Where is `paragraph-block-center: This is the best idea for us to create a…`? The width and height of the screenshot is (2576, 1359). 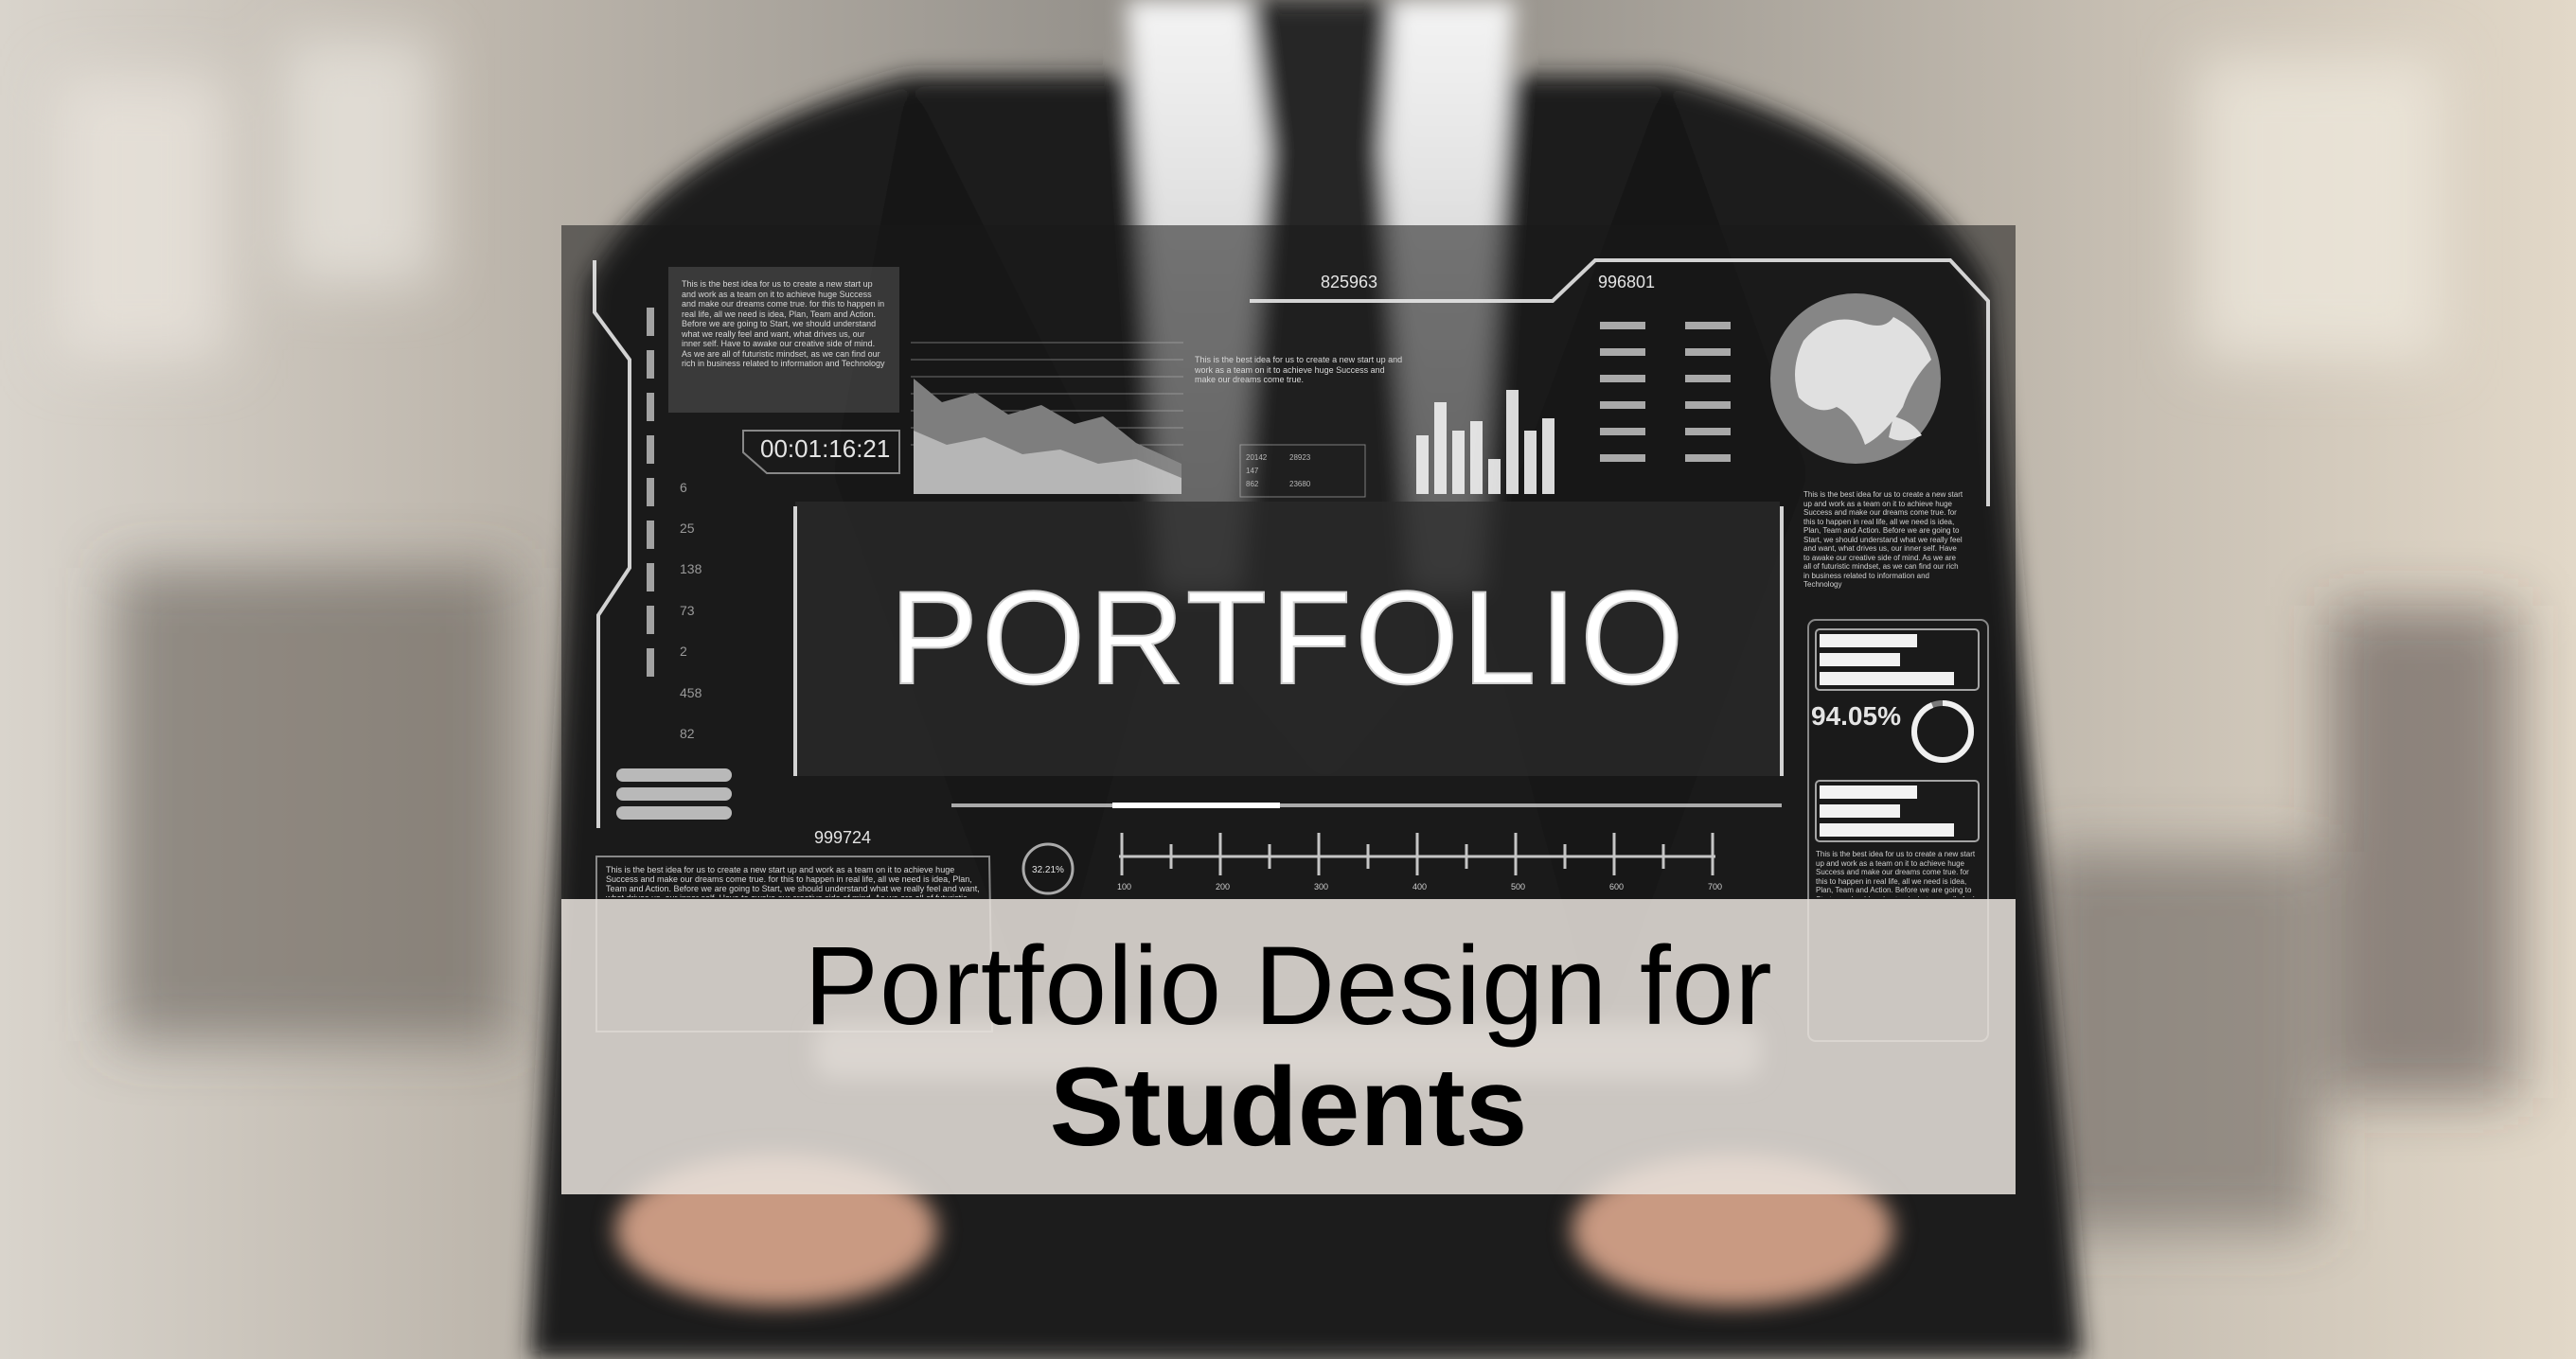 paragraph-block-center: This is the best idea for us to create a… is located at coordinates (1299, 369).